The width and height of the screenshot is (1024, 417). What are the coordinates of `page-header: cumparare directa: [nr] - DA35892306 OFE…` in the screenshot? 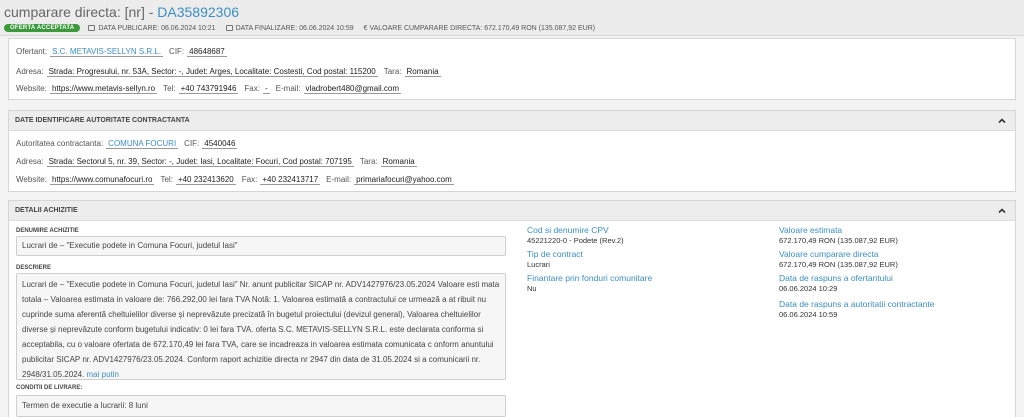 It's located at (512, 18).